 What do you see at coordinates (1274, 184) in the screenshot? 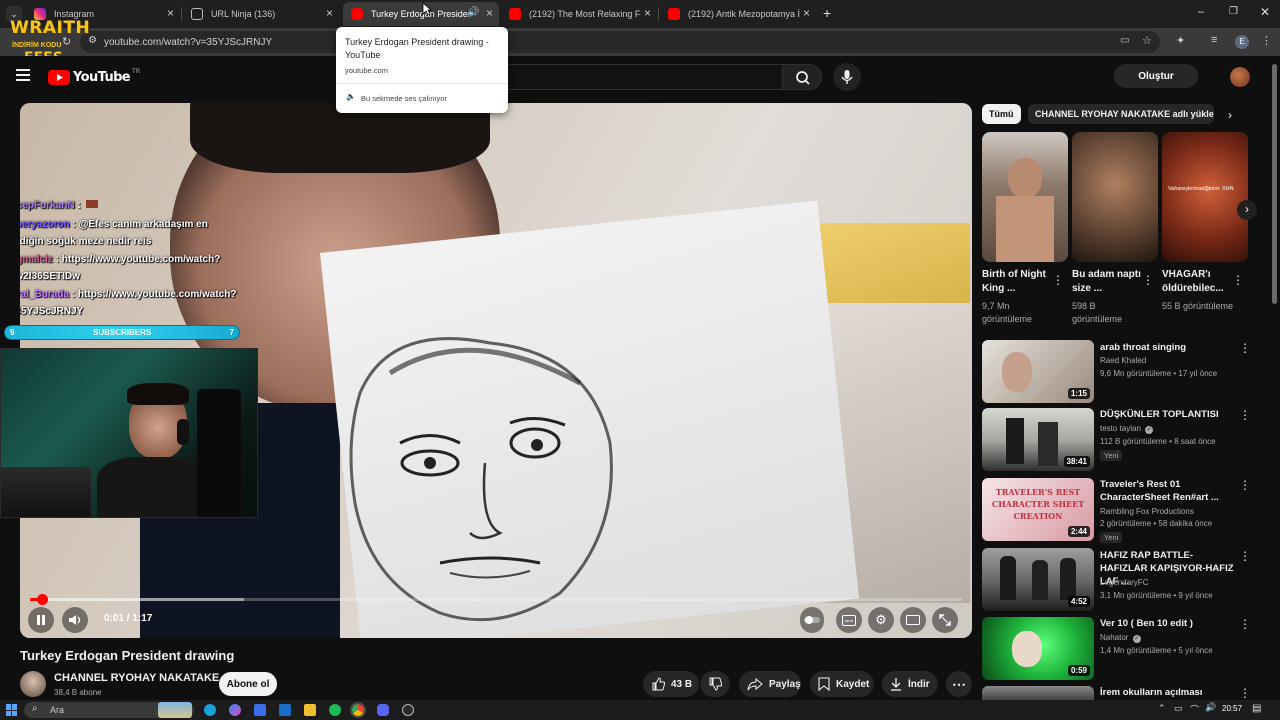
I see `page-scrollbar` at bounding box center [1274, 184].